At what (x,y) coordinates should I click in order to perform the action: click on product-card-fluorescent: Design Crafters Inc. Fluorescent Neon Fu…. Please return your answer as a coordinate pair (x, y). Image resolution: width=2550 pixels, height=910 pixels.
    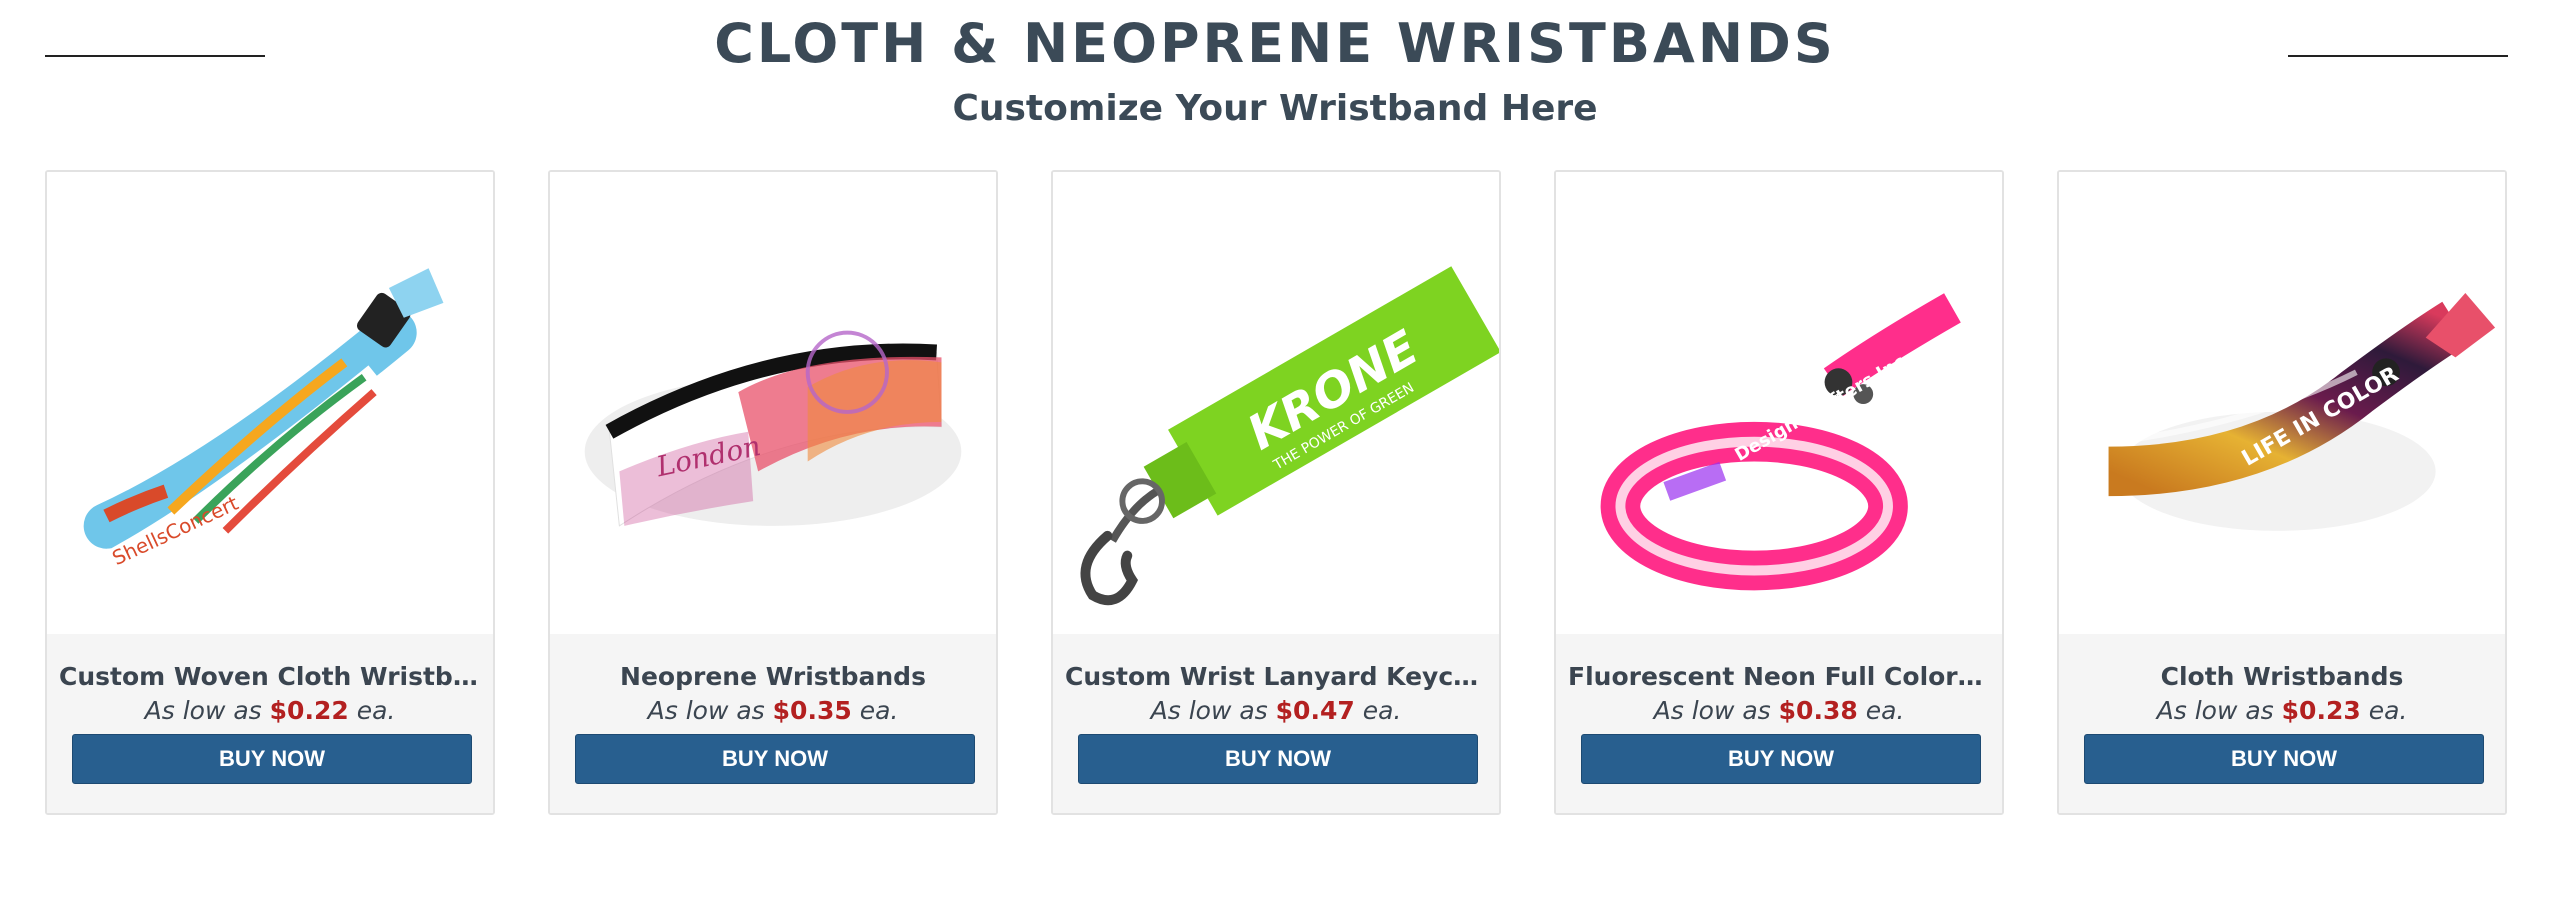
    Looking at the image, I should click on (1779, 492).